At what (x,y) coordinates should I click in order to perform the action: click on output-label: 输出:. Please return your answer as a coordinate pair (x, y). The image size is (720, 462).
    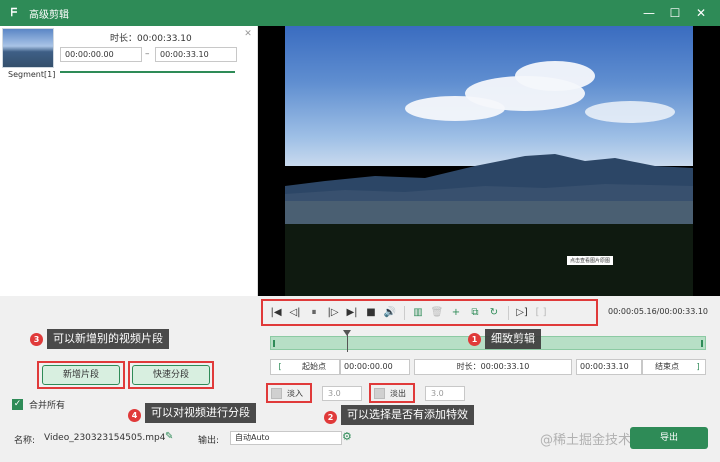
    Looking at the image, I should click on (209, 441).